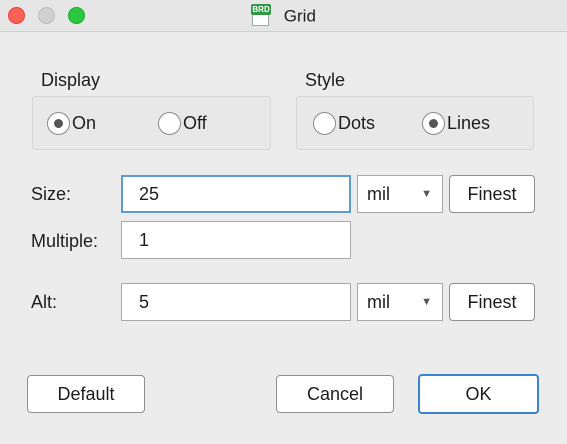 The height and width of the screenshot is (444, 567). I want to click on alt-input: 5, so click(236, 302).